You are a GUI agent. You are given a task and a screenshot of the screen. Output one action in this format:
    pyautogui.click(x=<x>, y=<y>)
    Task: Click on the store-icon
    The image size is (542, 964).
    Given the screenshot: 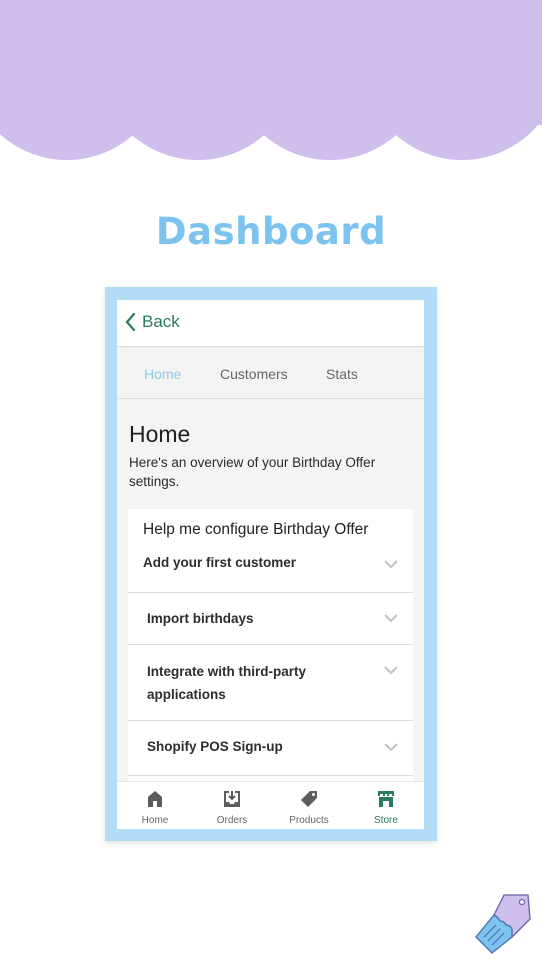 What is the action you would take?
    pyautogui.click(x=386, y=799)
    